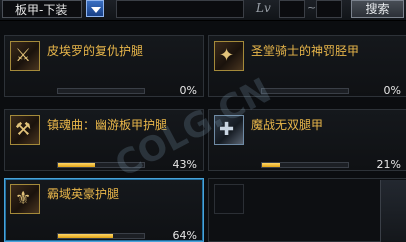  What do you see at coordinates (292, 9) in the screenshot?
I see `lv-min-input` at bounding box center [292, 9].